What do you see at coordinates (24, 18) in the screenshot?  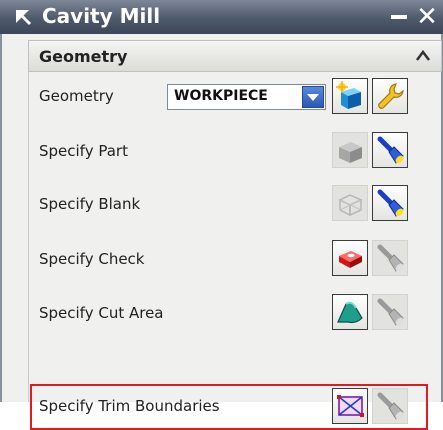 I see `dialog-arrow-icon` at bounding box center [24, 18].